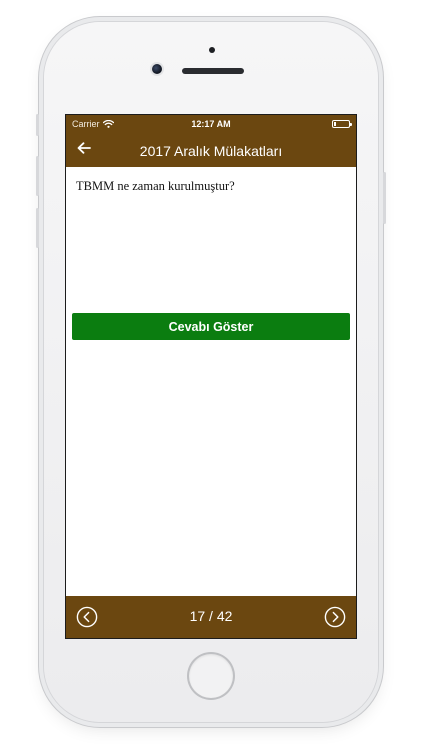 This screenshot has width=422, height=750. Describe the element at coordinates (335, 124) in the screenshot. I see `battery-level` at that location.